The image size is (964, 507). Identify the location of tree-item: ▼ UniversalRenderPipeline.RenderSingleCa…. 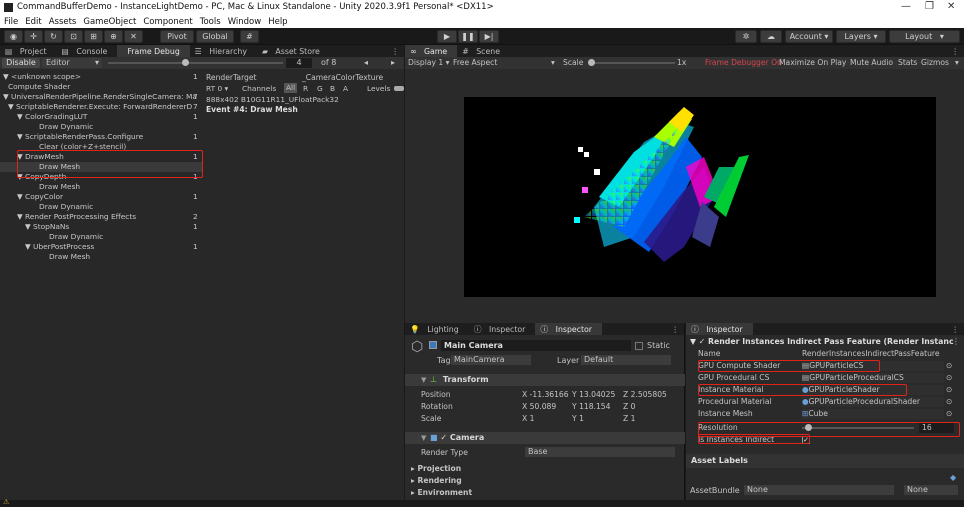
(101, 97).